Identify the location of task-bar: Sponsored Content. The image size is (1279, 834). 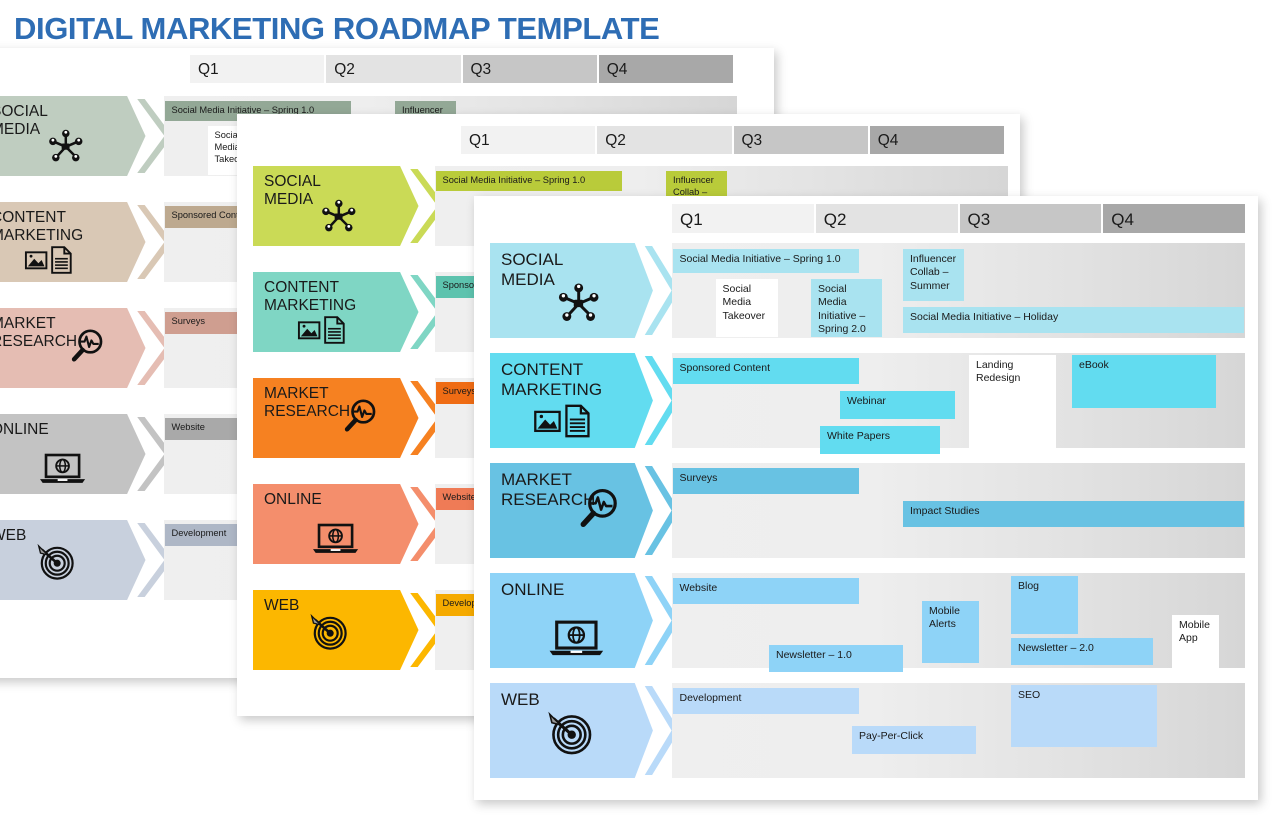
(765, 371).